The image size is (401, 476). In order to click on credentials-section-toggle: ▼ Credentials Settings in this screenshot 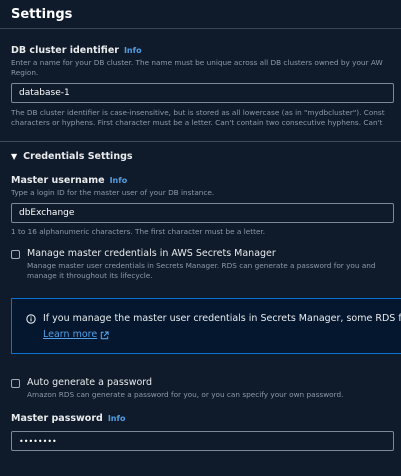, I will do `click(200, 156)`.